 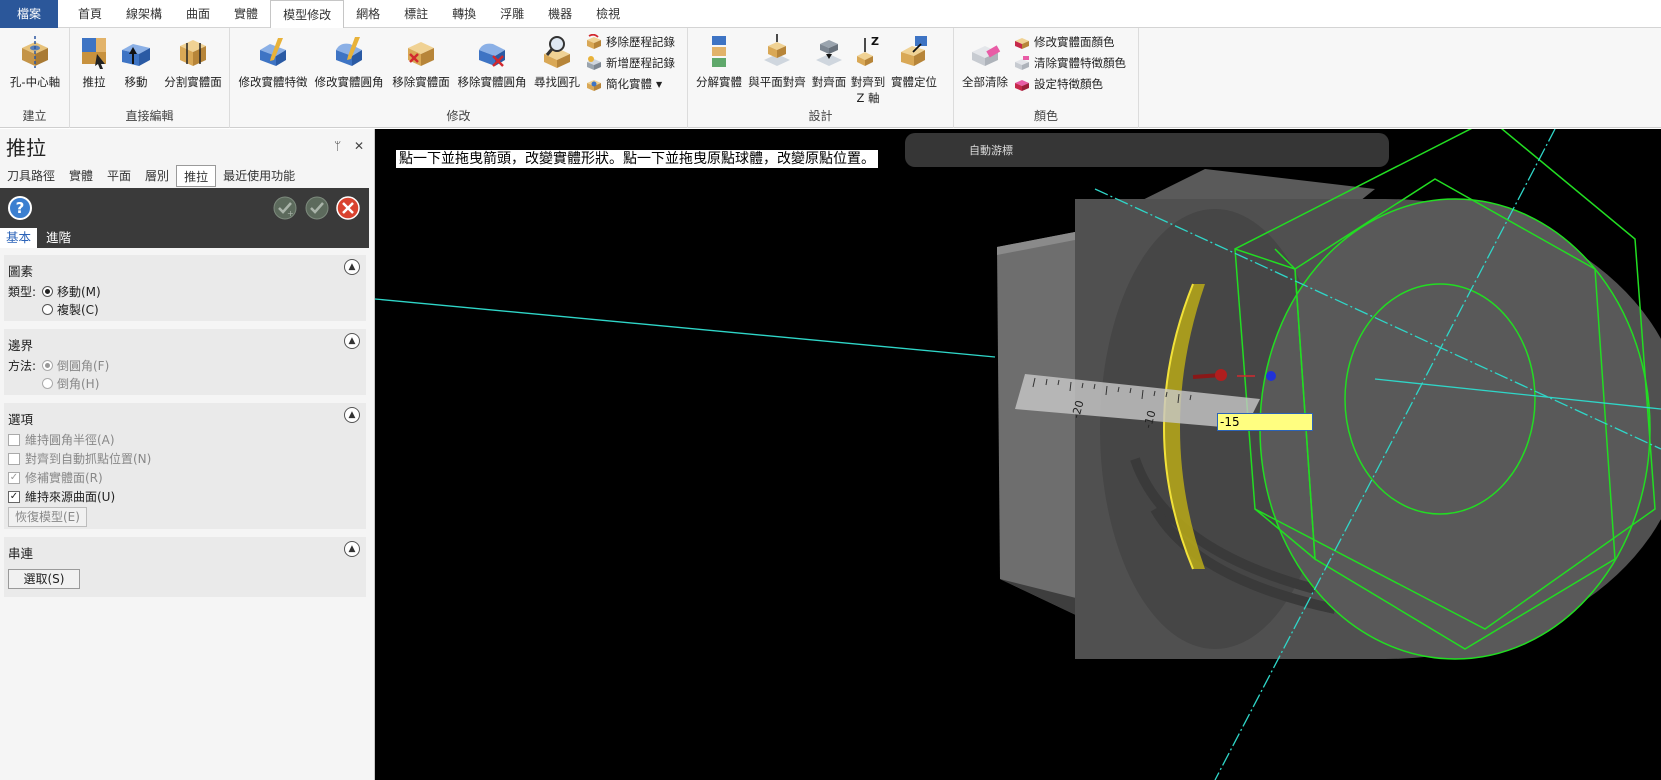 What do you see at coordinates (637, 159) in the screenshot?
I see `instruction-hint: 點一下並拖曳箭頭，改變實體形狀。點一下並拖曳原點球體，改變原點位置。` at bounding box center [637, 159].